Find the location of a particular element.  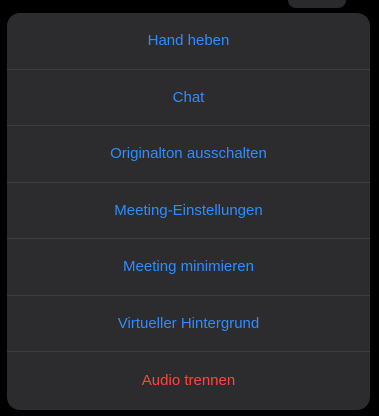

meeting-settings-button: Meeting-Einstellungen is located at coordinates (188, 211).